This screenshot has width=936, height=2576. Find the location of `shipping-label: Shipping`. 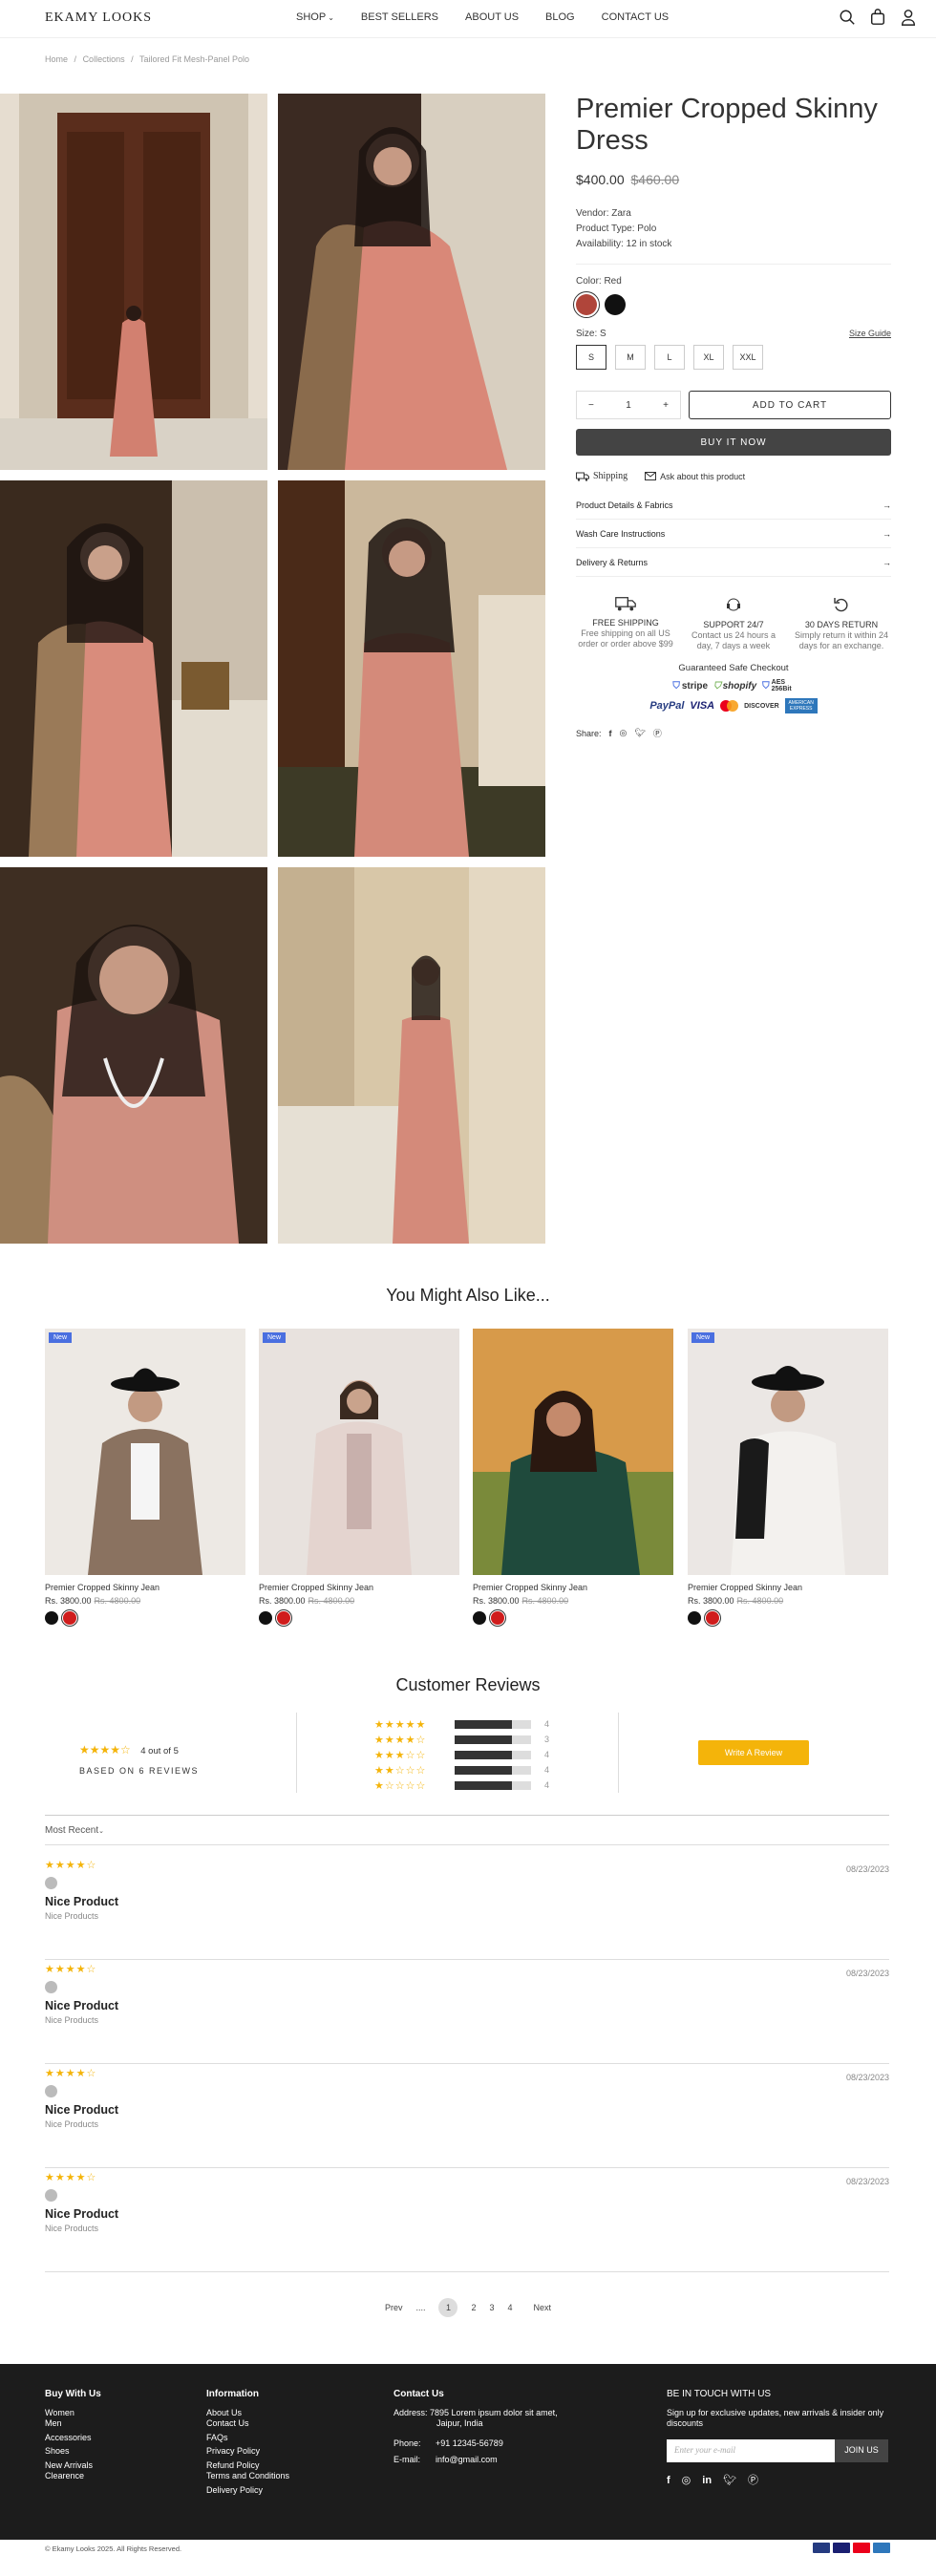

shipping-label: Shipping is located at coordinates (611, 476).